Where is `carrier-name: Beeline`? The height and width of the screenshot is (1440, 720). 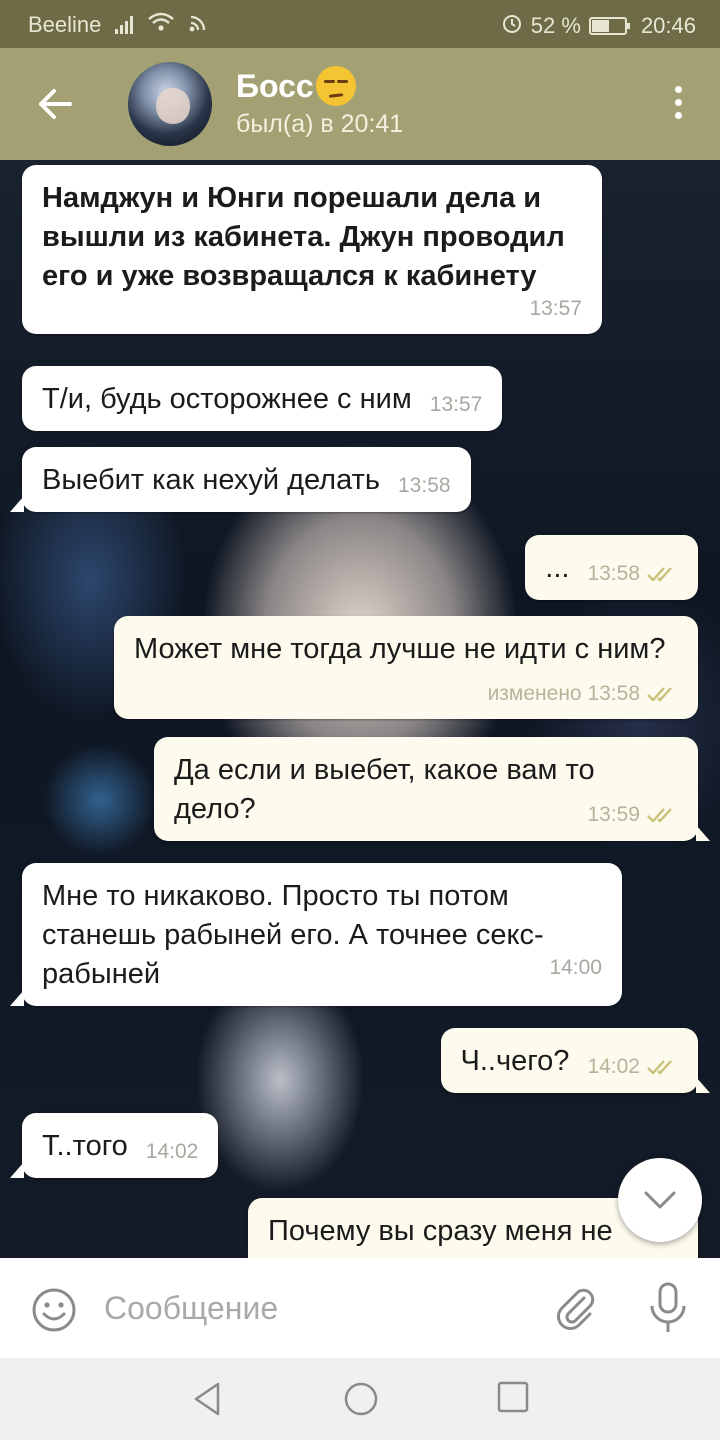 carrier-name: Beeline is located at coordinates (65, 24).